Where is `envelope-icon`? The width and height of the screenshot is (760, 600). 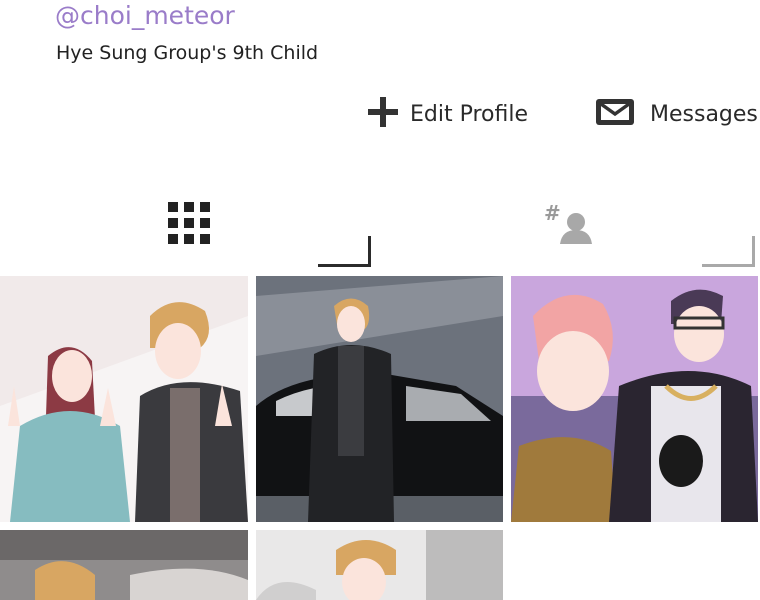
envelope-icon is located at coordinates (615, 114).